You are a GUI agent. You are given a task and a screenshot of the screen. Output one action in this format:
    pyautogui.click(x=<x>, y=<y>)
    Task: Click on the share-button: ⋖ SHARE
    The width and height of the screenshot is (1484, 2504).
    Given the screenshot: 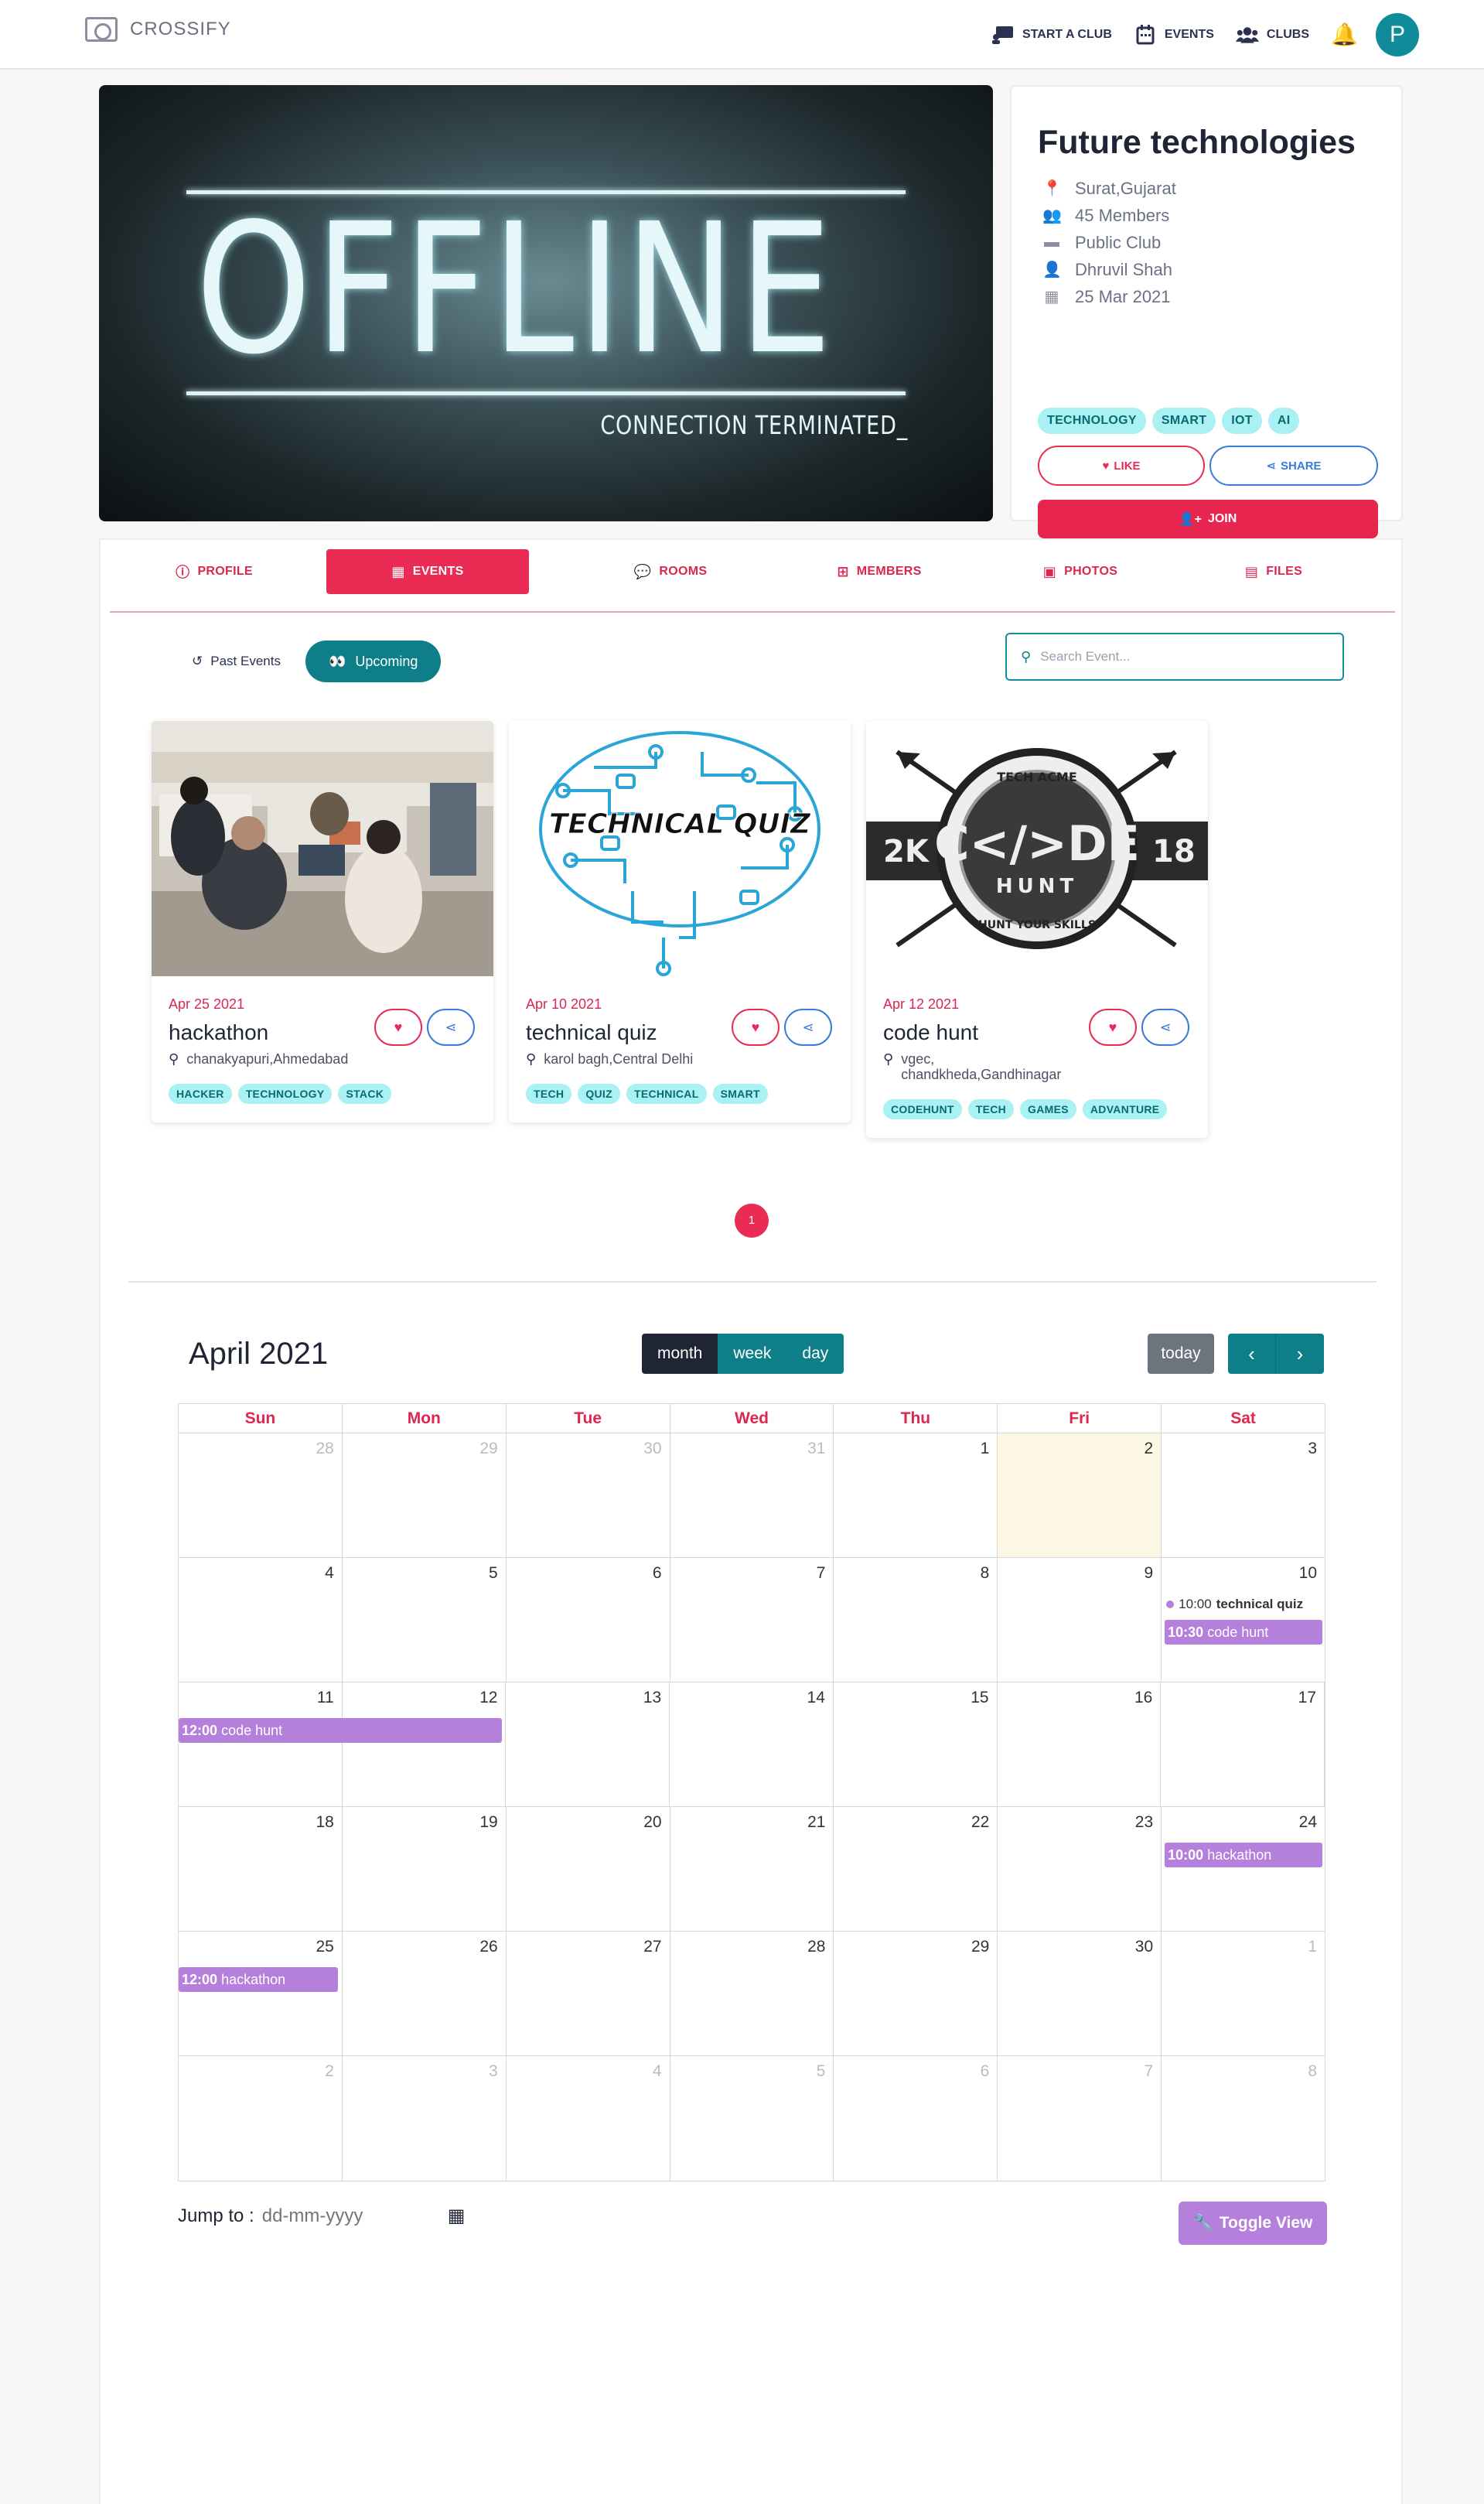 What is the action you would take?
    pyautogui.click(x=1294, y=466)
    